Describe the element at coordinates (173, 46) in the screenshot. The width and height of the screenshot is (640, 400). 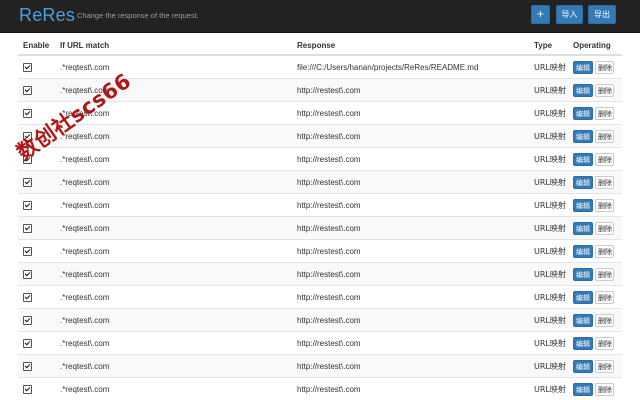
I see `col-header-url-match: If URL match` at that location.